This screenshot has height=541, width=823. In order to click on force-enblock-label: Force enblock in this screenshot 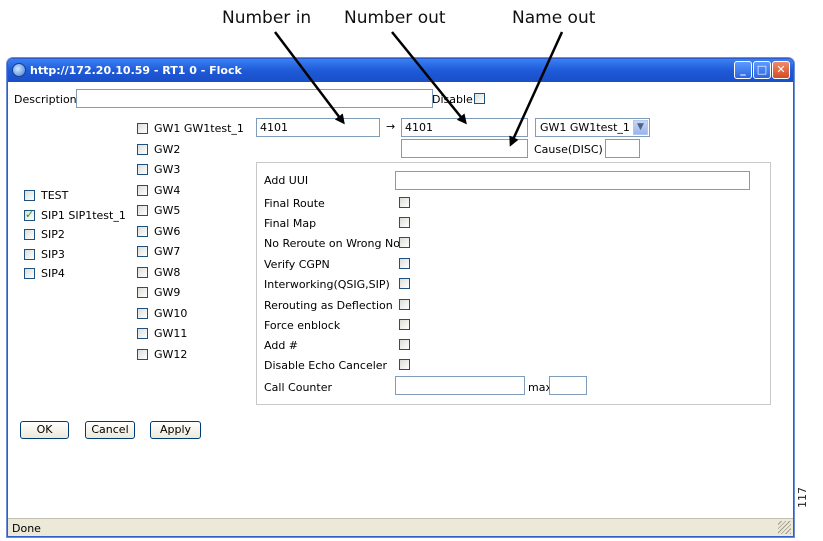, I will do `click(302, 325)`.